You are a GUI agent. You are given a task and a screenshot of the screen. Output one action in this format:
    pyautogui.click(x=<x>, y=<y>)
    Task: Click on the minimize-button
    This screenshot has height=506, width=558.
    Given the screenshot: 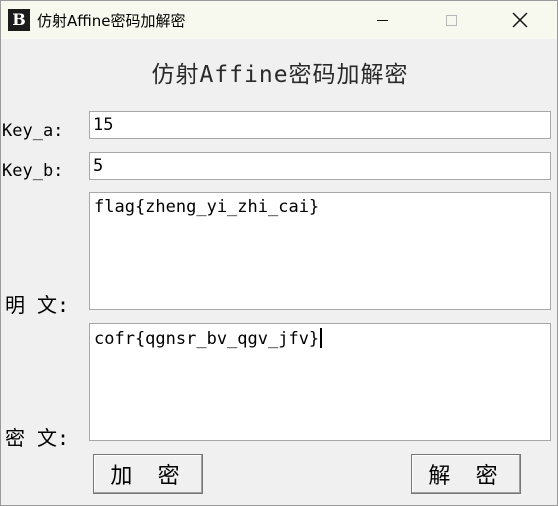 What is the action you would take?
    pyautogui.click(x=382, y=20)
    